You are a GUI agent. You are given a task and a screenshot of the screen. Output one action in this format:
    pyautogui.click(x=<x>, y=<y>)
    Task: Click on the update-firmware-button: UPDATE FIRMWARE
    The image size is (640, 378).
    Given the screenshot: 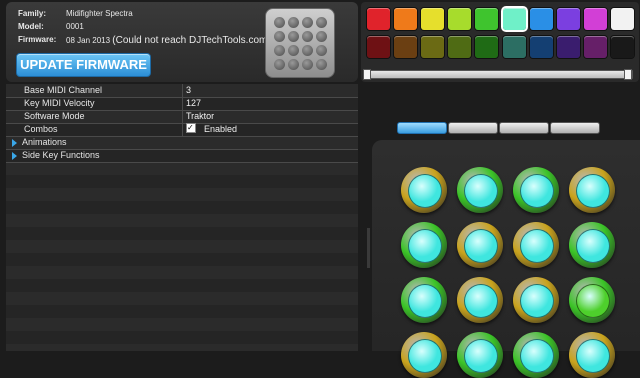 What is the action you would take?
    pyautogui.click(x=83, y=65)
    